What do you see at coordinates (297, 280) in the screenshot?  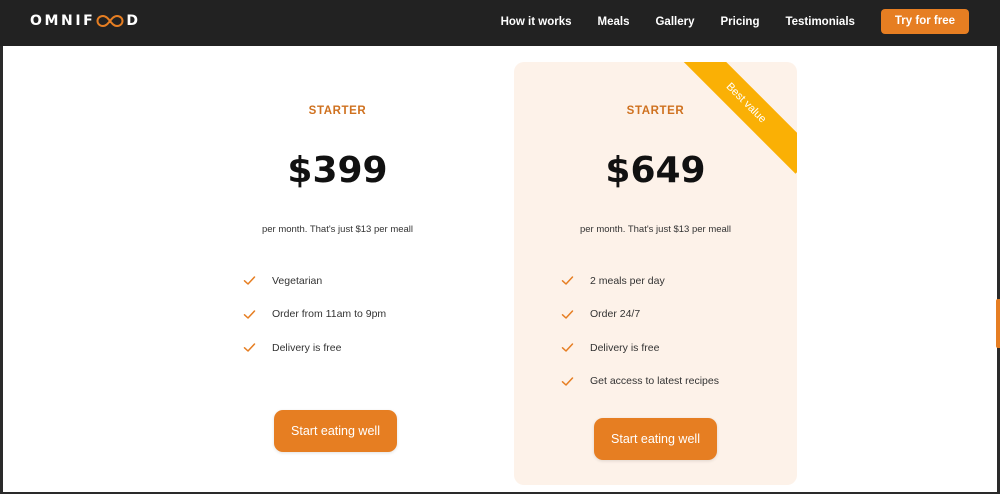 I see `feature-label: Vegetarian` at bounding box center [297, 280].